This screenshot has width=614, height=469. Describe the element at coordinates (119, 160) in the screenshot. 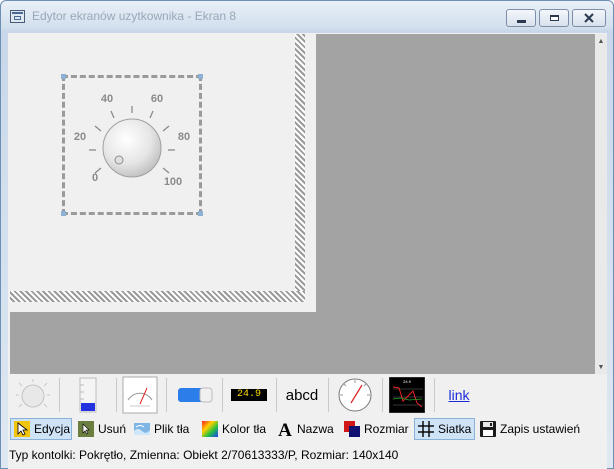

I see `knob-indicator` at that location.